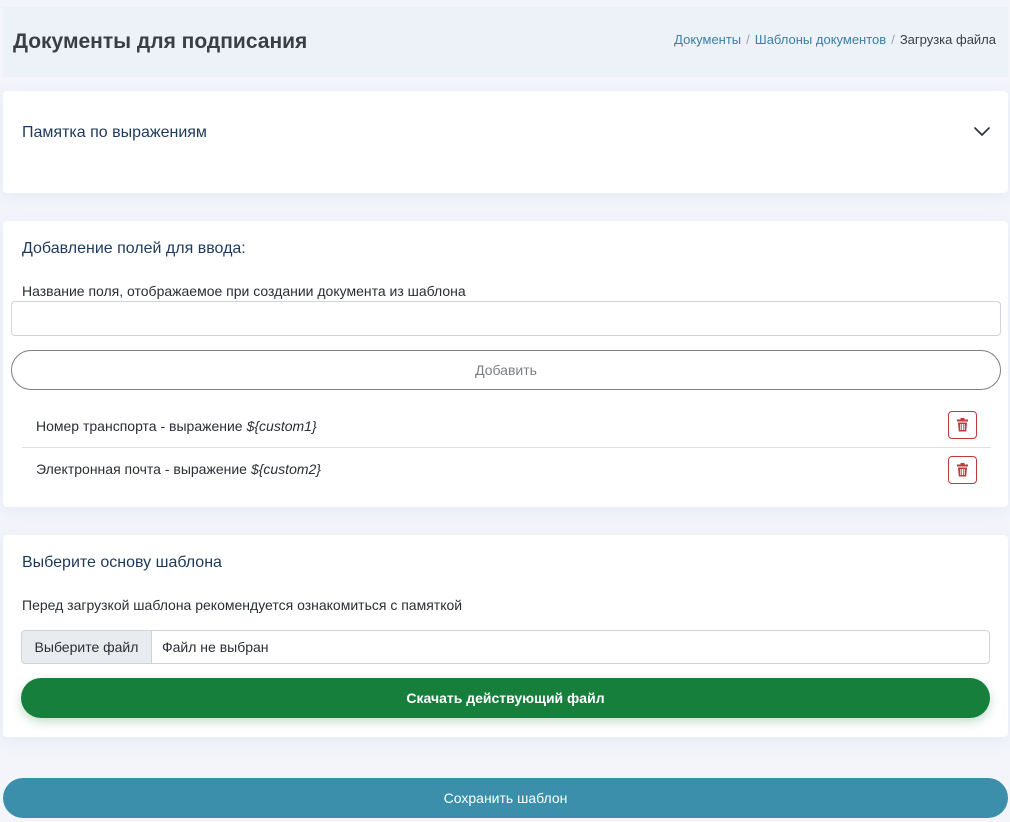 The width and height of the screenshot is (1010, 822). What do you see at coordinates (160, 41) in the screenshot?
I see `page-title: Документы для подписания` at bounding box center [160, 41].